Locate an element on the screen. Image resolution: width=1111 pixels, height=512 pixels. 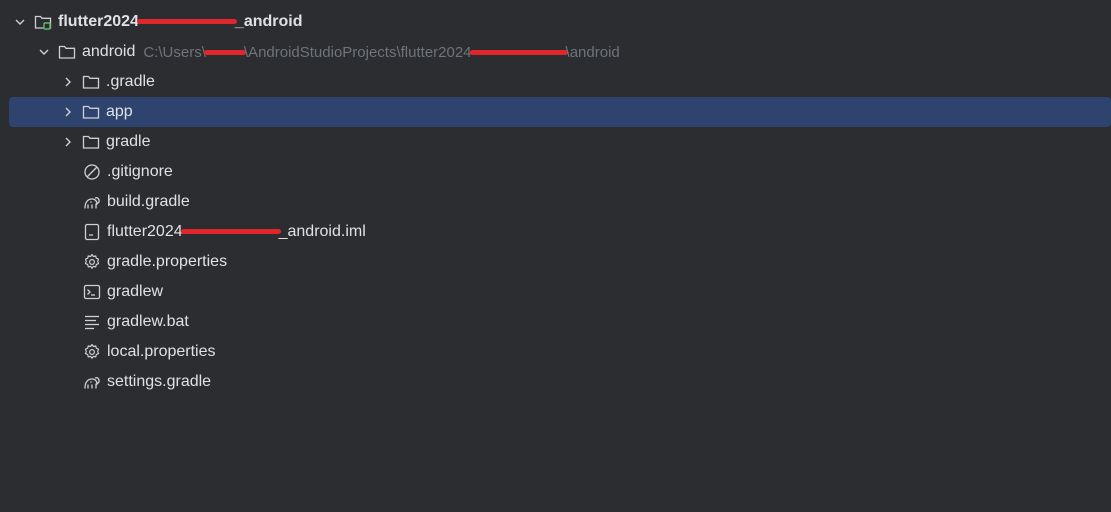
tree-item-label: gradle.properties is located at coordinates (167, 261).